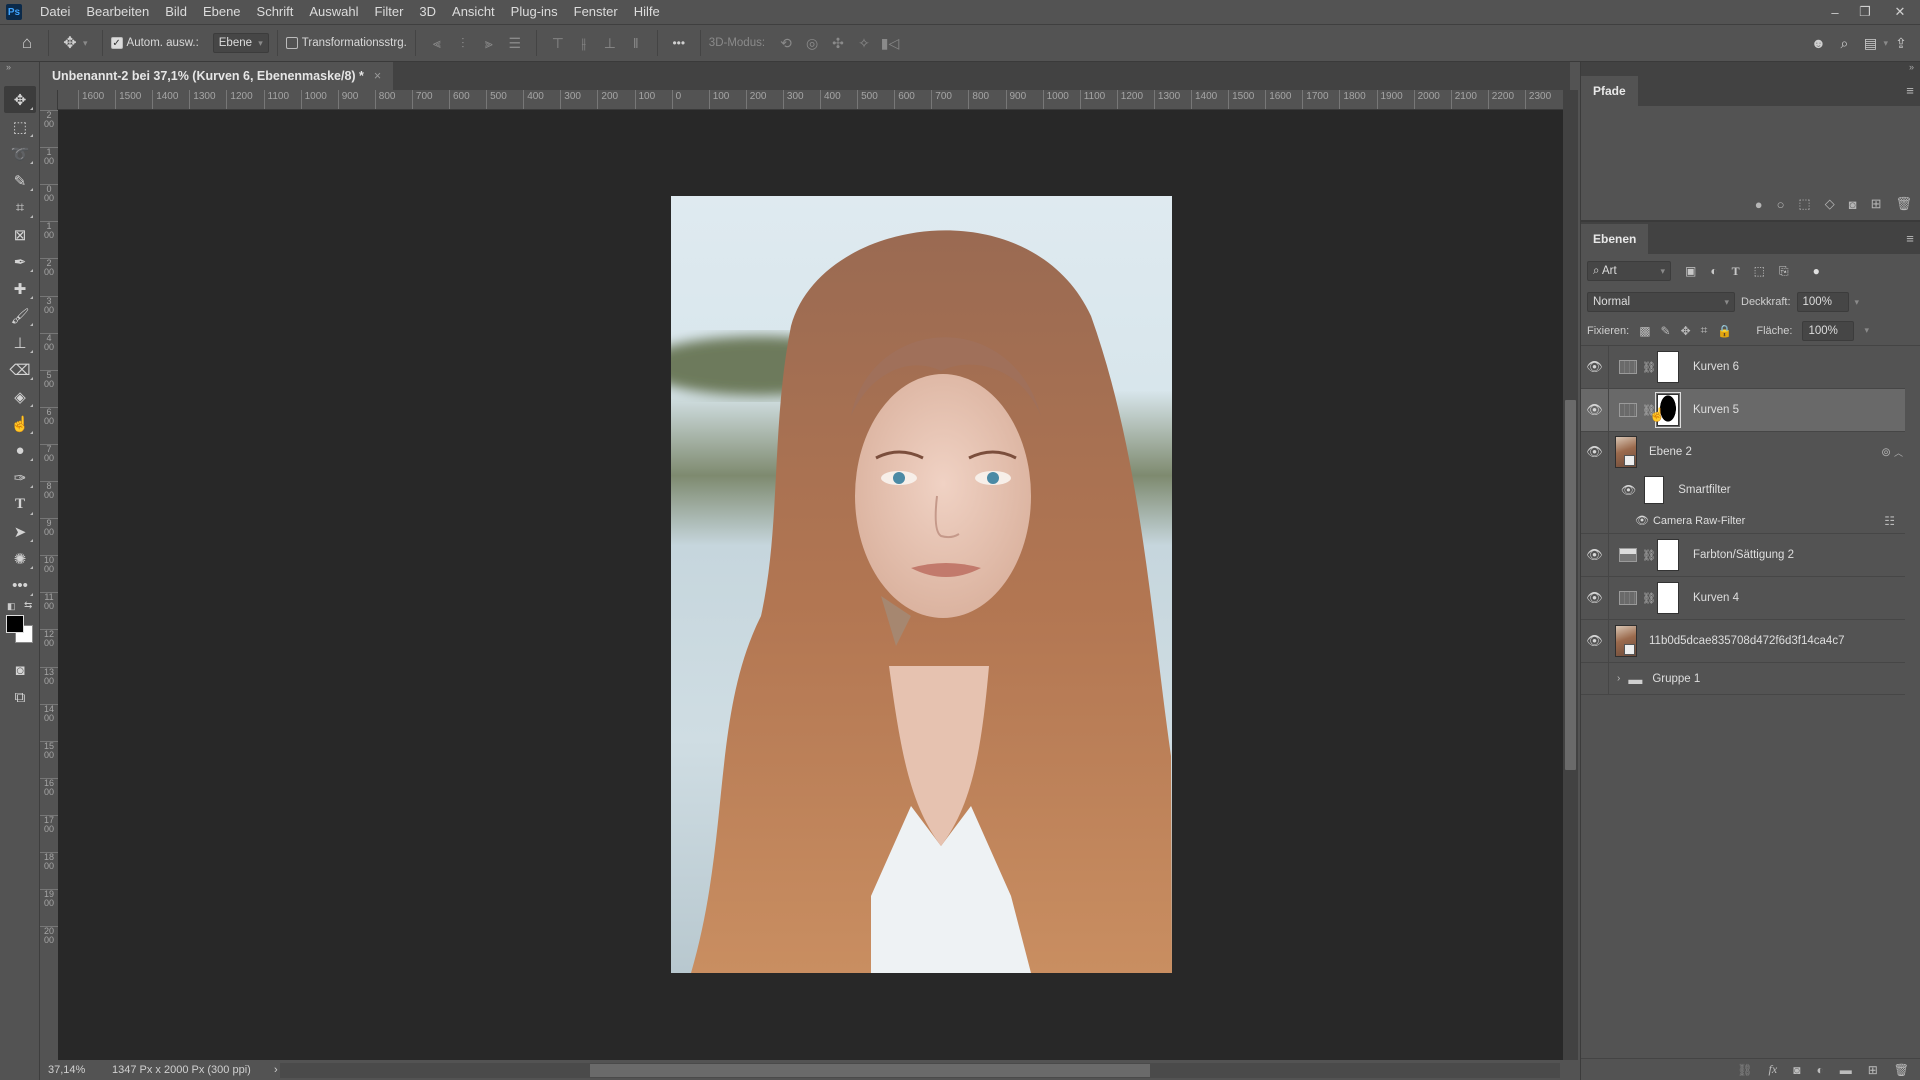 The image size is (1920, 1080). What do you see at coordinates (1866, 330) in the screenshot?
I see `fill-chevron-icon: ▾` at bounding box center [1866, 330].